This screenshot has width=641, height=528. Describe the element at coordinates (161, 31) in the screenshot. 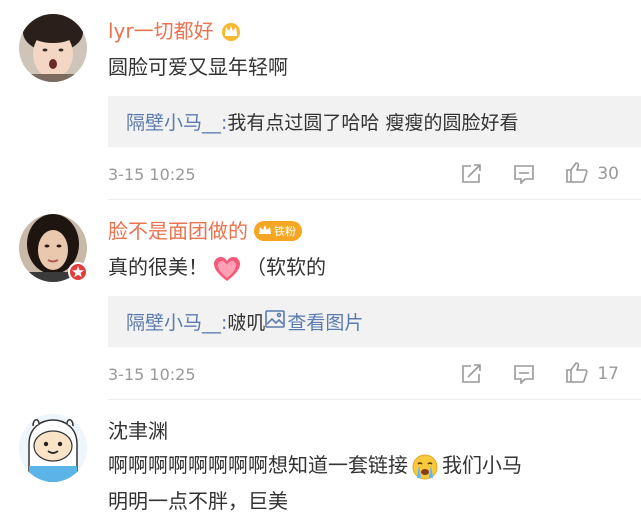

I see `username: lyr一切都好` at that location.